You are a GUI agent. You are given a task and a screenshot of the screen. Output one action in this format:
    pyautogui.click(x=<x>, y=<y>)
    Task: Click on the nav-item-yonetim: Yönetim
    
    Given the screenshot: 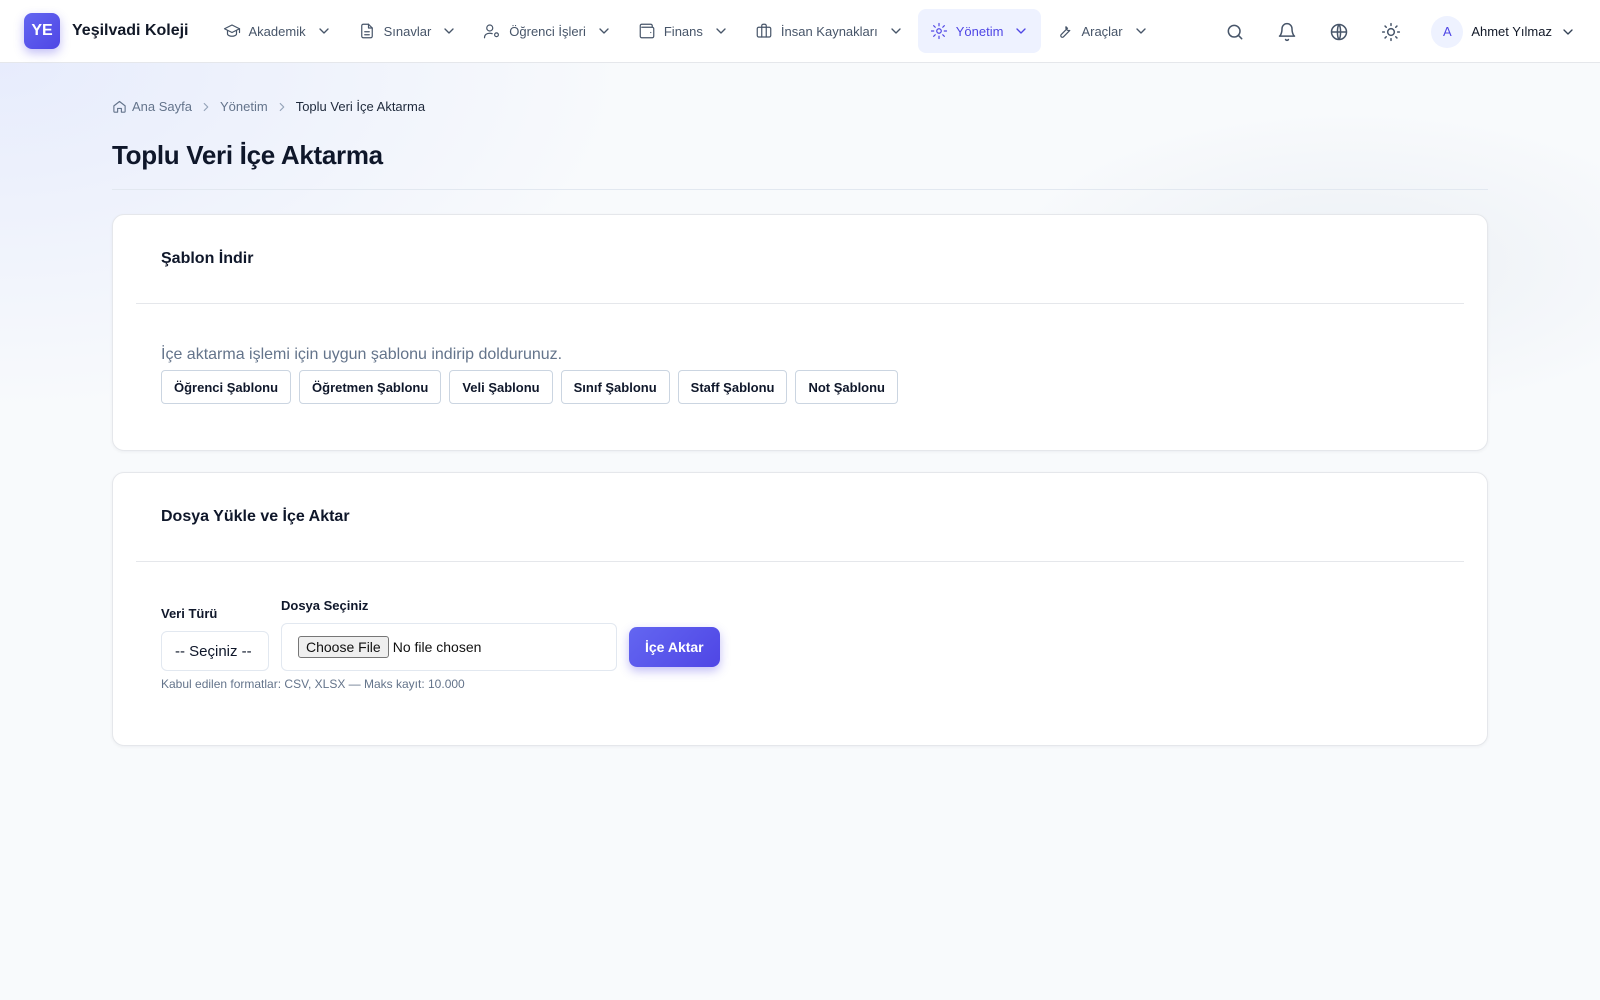 What is the action you would take?
    pyautogui.click(x=979, y=31)
    